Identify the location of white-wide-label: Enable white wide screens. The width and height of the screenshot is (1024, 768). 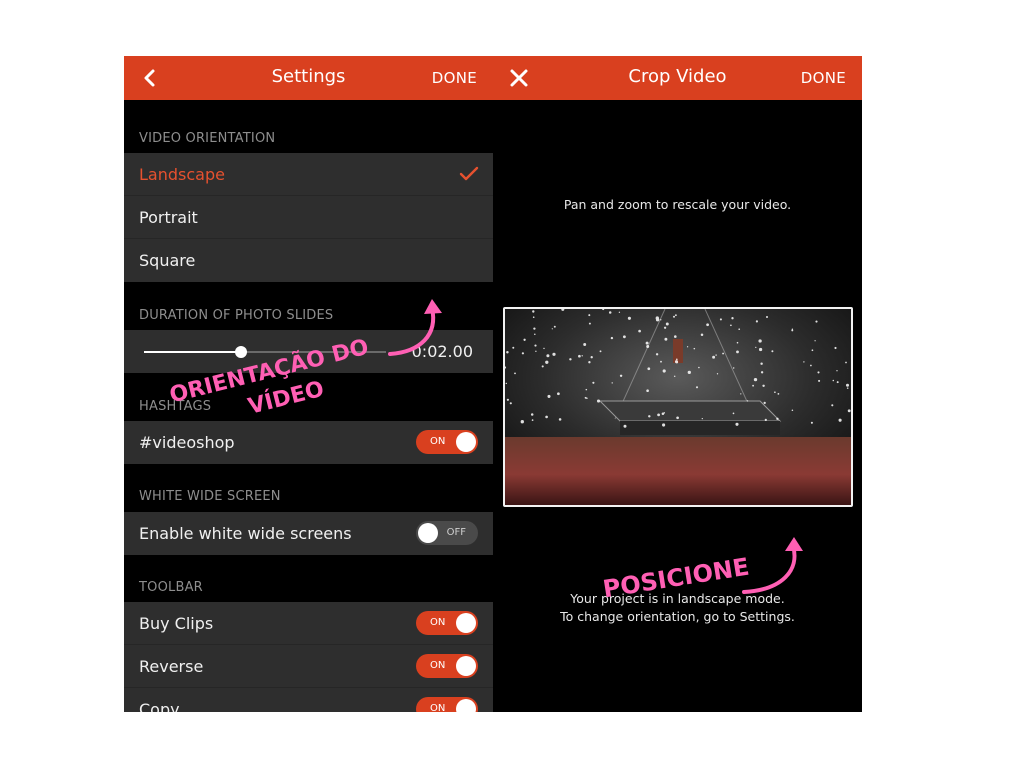
(245, 533).